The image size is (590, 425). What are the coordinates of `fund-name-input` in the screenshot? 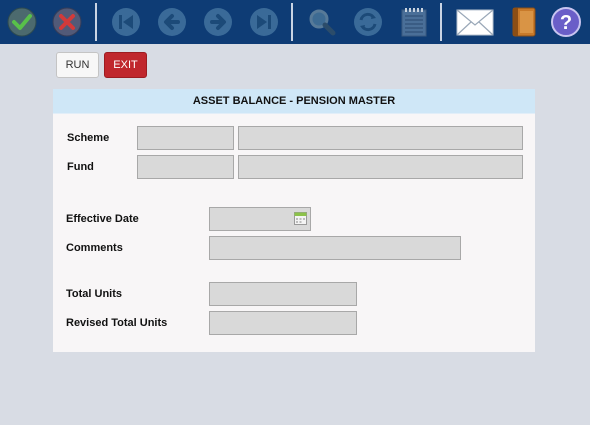 It's located at (380, 167).